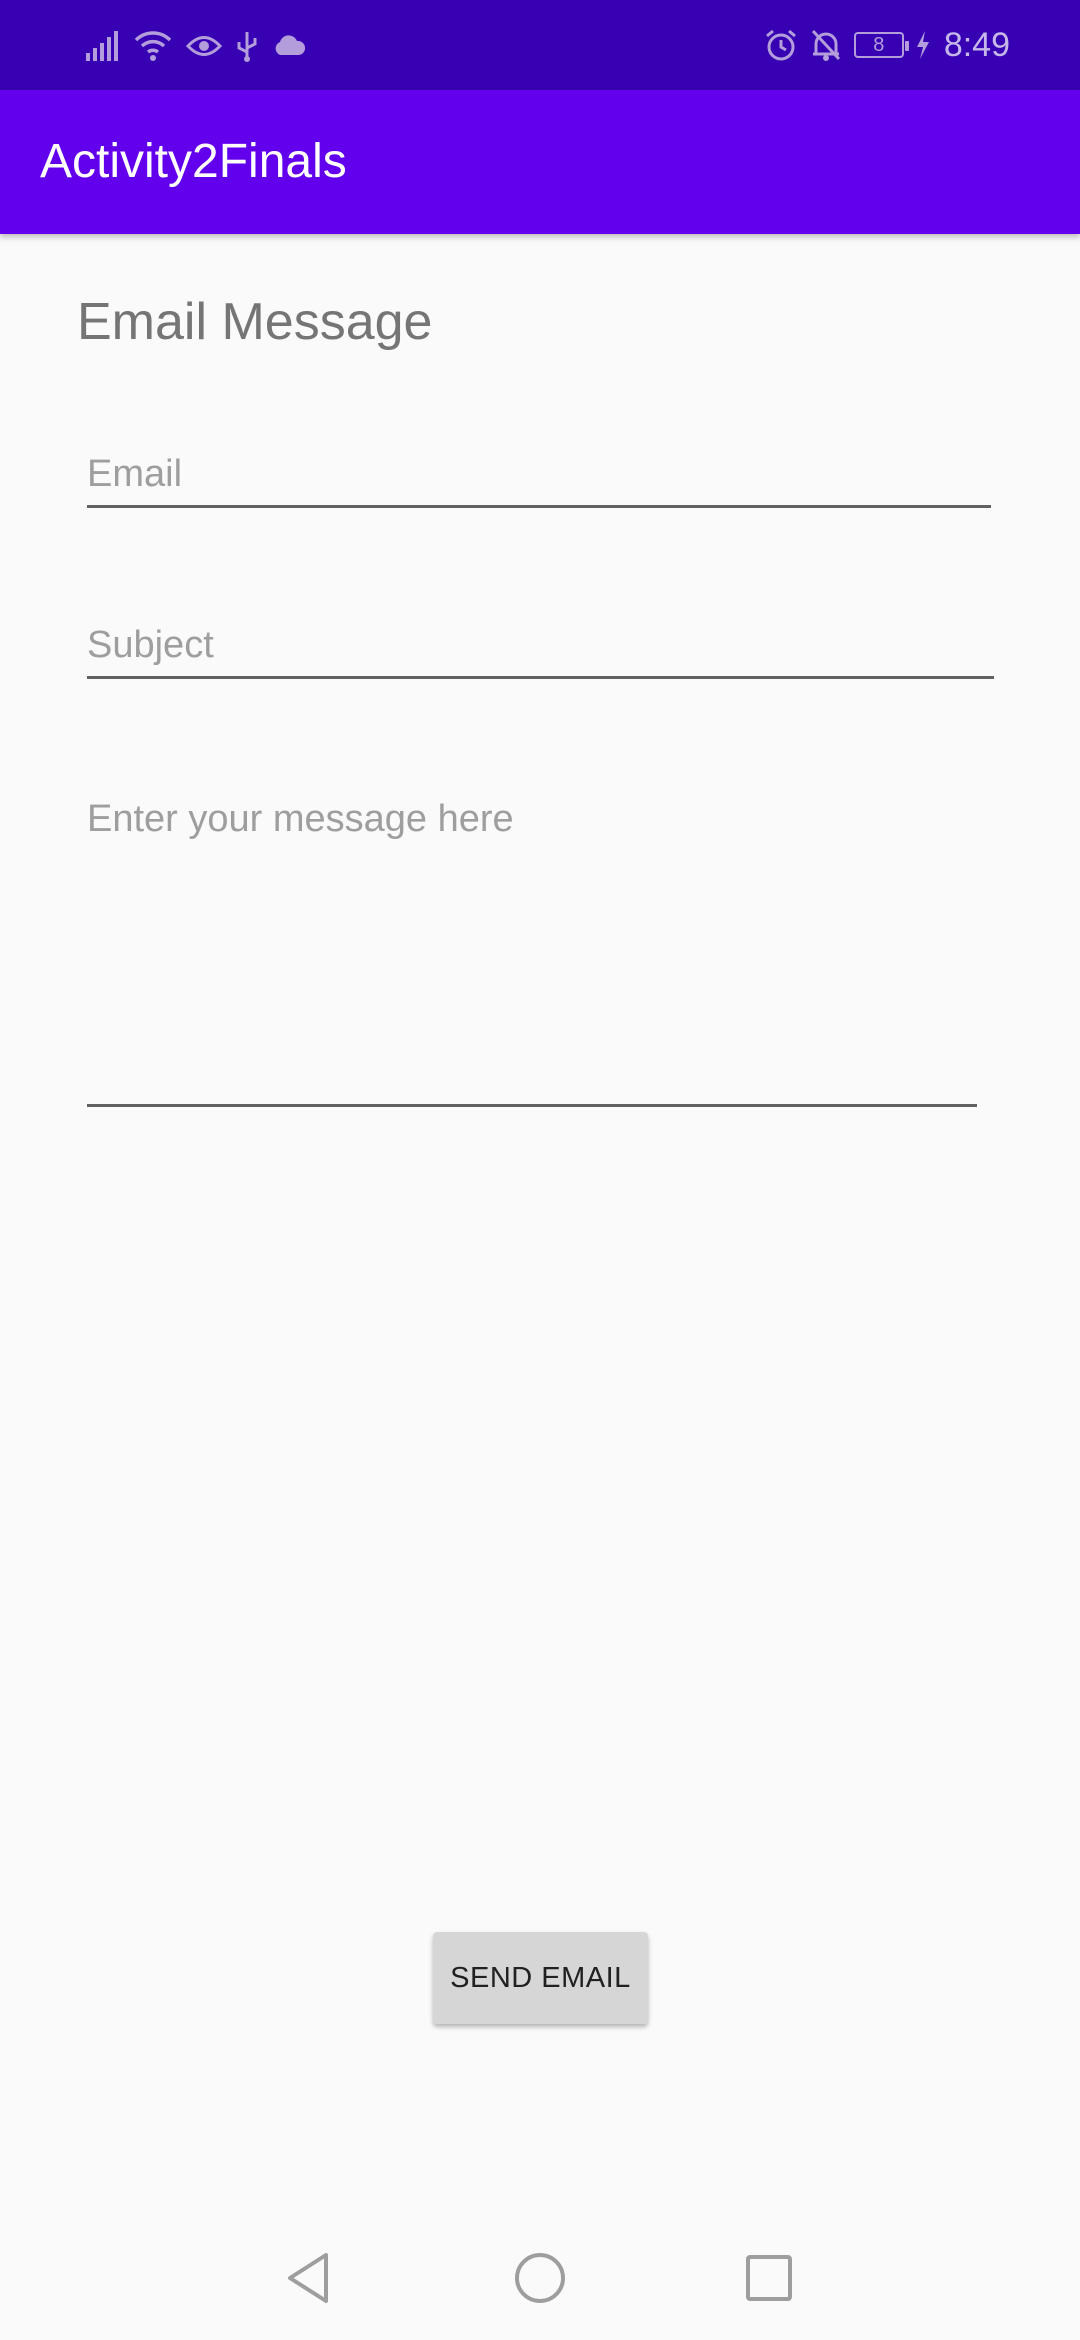  I want to click on app-bar: Activity2Finals, so click(540, 162).